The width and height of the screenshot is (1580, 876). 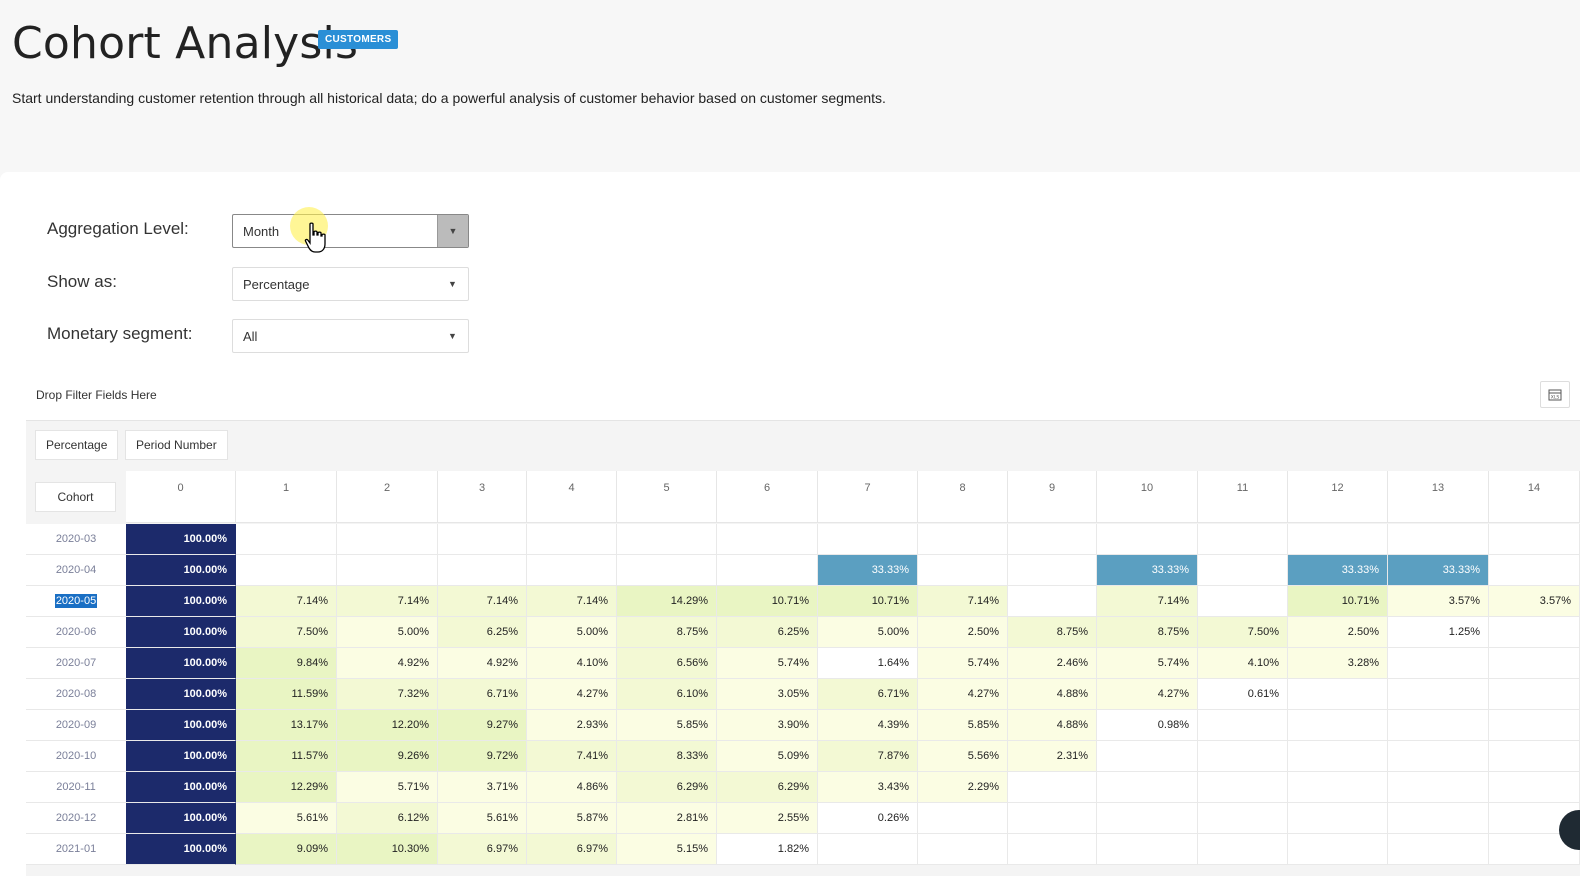 I want to click on xlsx-export-icon: XLS, so click(x=1555, y=394).